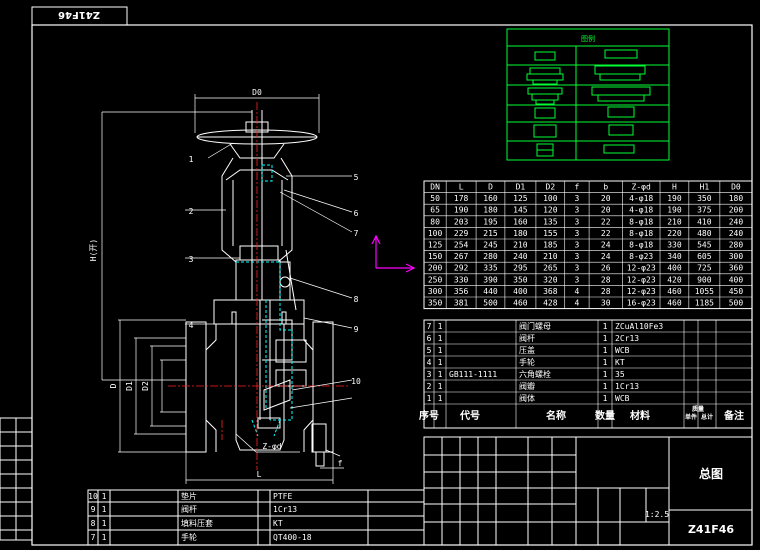 This screenshot has width=760, height=550. What do you see at coordinates (527, 362) in the screenshot?
I see `parts-list-cell: 手轮` at bounding box center [527, 362].